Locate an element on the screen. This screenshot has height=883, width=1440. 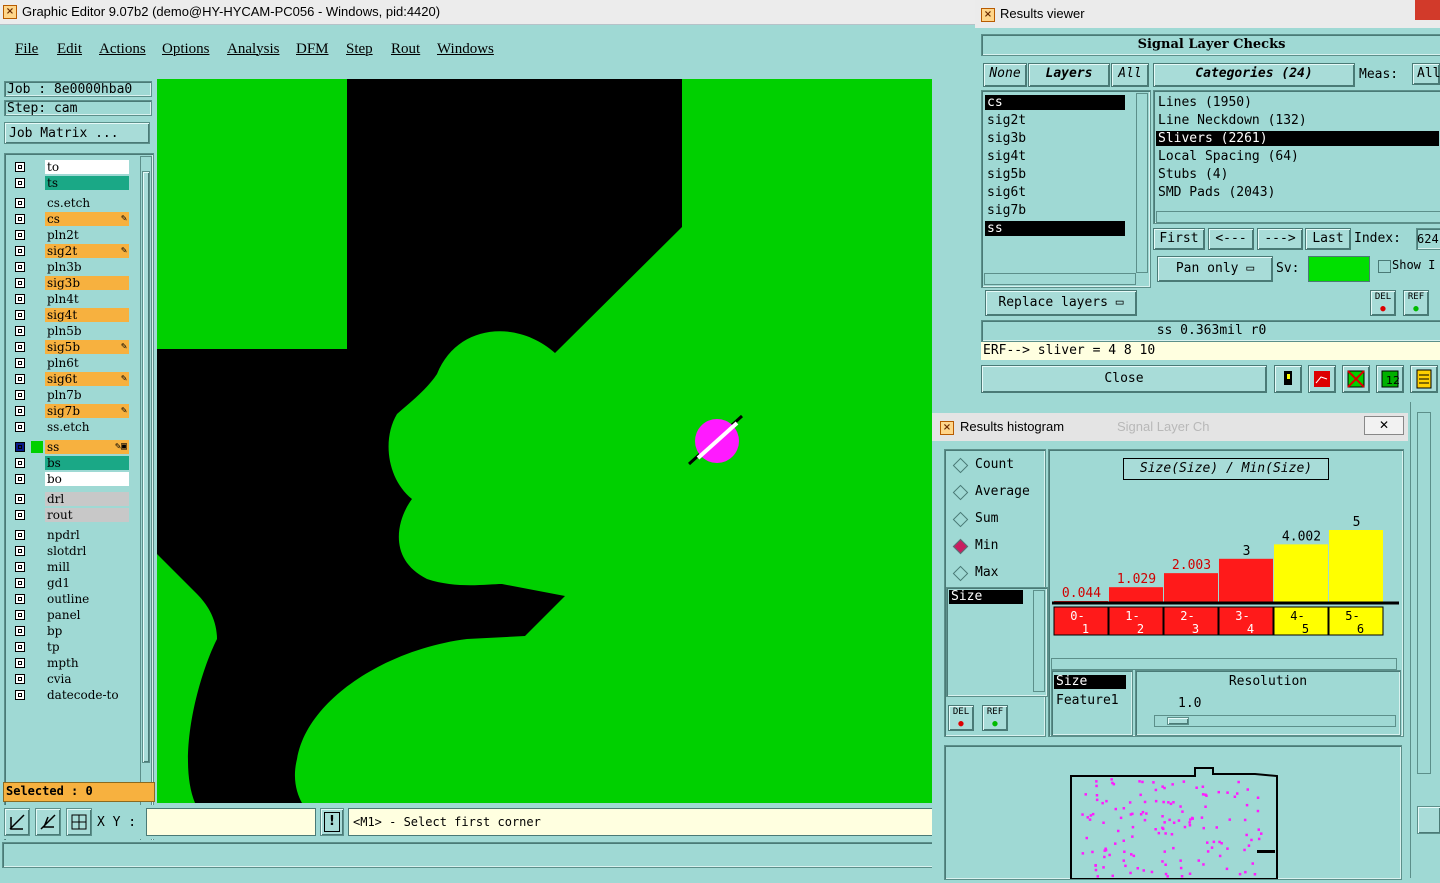
layer-row-ss.etch: ss.etch is located at coordinates (71, 427).